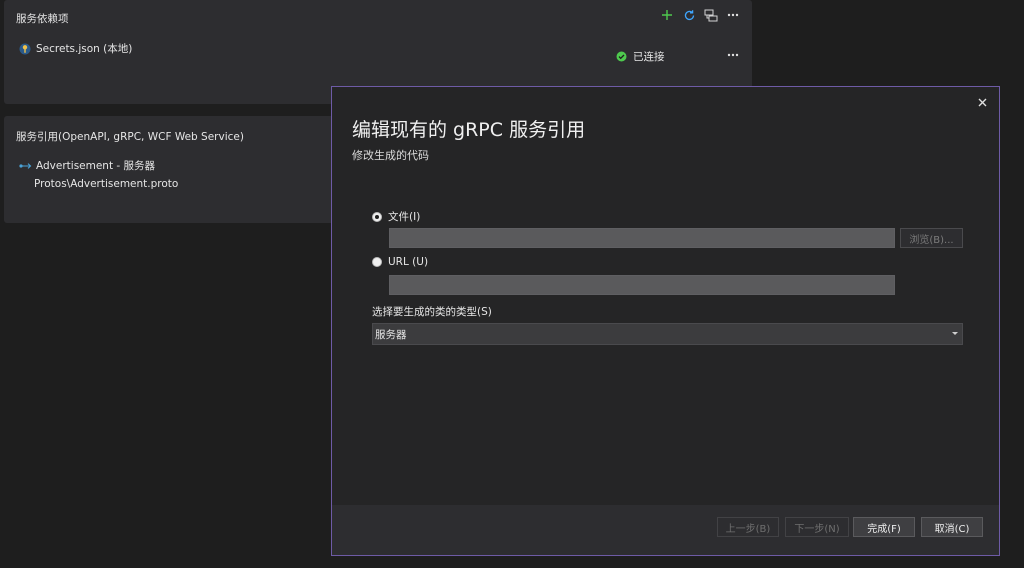 The height and width of the screenshot is (568, 1024). Describe the element at coordinates (733, 15) in the screenshot. I see `more-options-icon` at that location.